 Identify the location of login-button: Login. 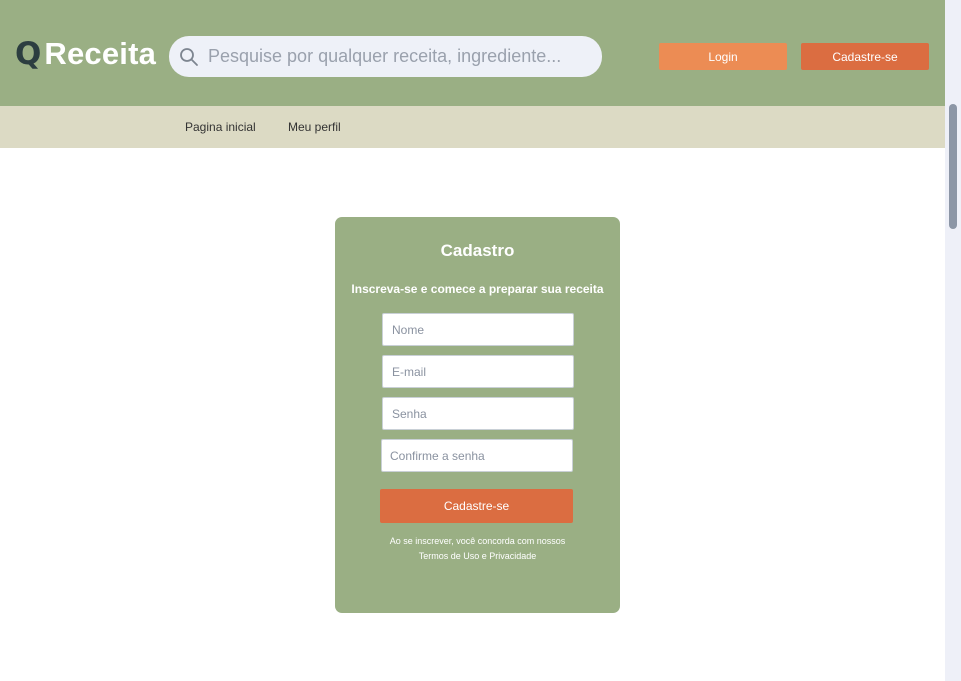
(723, 56).